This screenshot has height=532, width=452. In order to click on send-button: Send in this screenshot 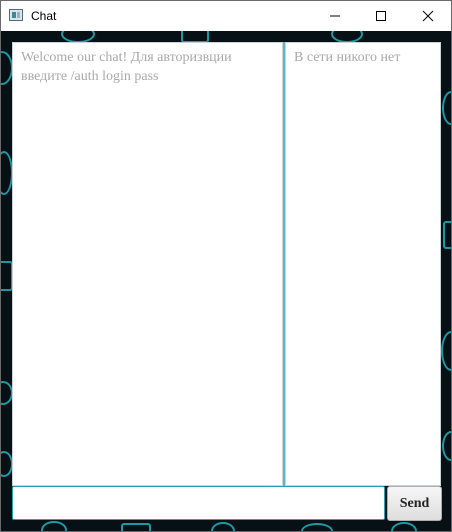, I will do `click(414, 503)`.